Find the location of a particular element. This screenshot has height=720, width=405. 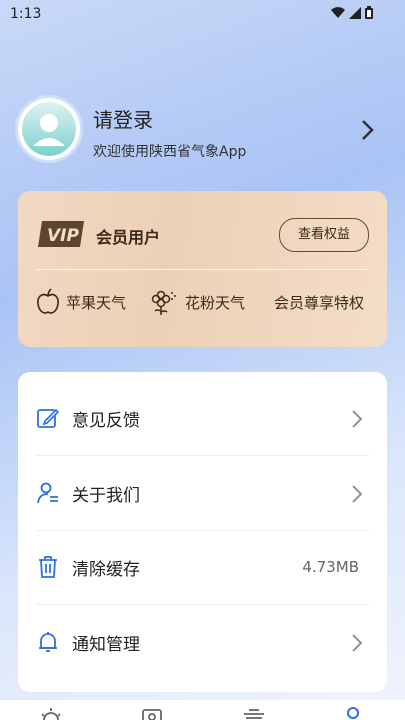

battery-icon is located at coordinates (369, 12).